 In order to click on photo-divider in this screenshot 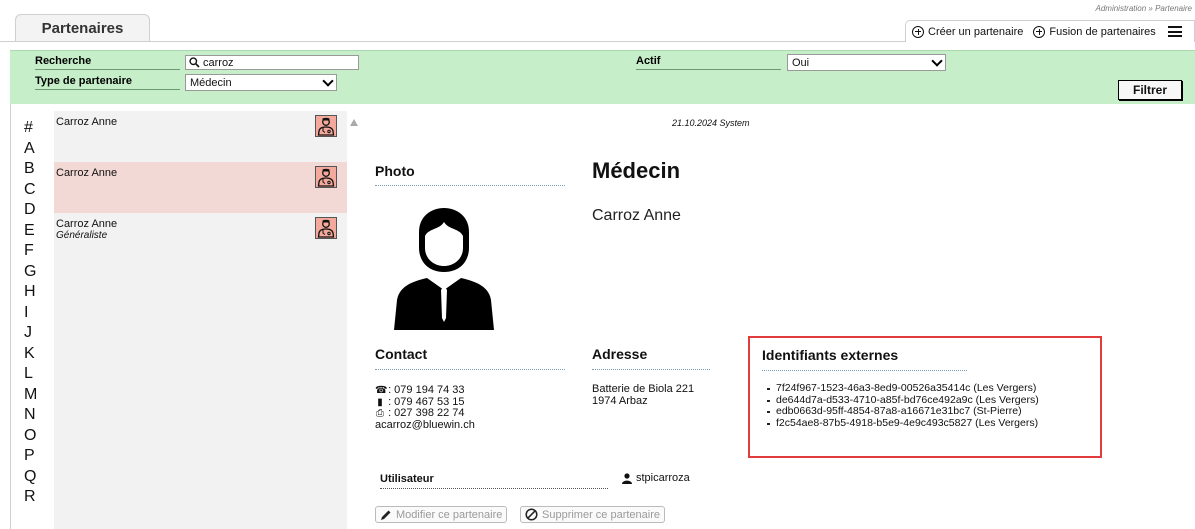, I will do `click(470, 185)`.